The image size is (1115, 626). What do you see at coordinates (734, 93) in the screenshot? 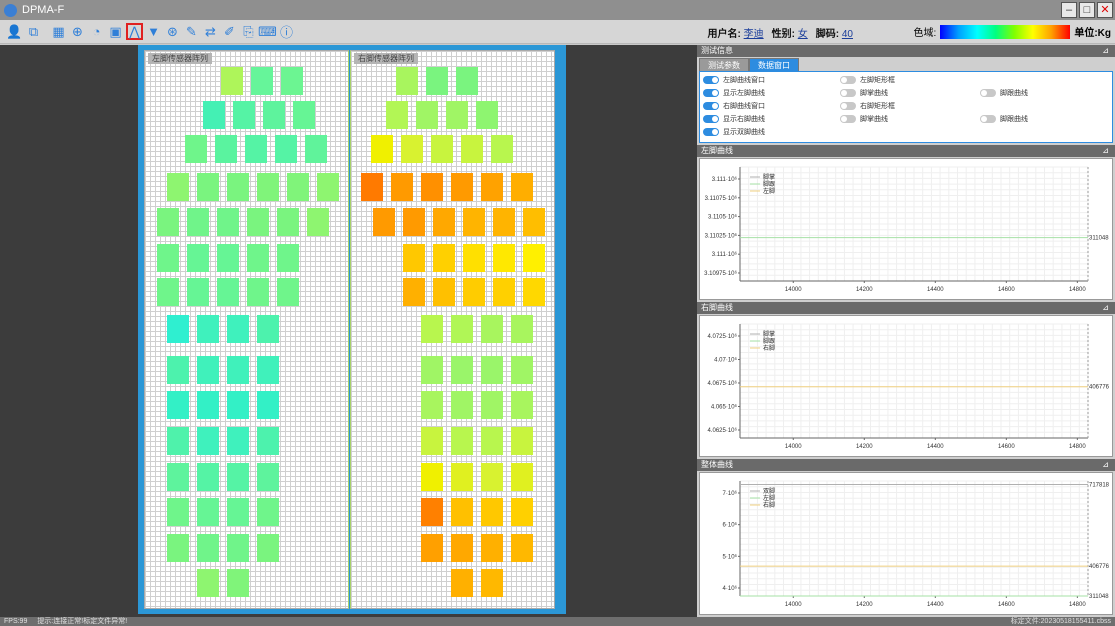
I see `option-toggle: 显示左脚曲线` at bounding box center [734, 93].